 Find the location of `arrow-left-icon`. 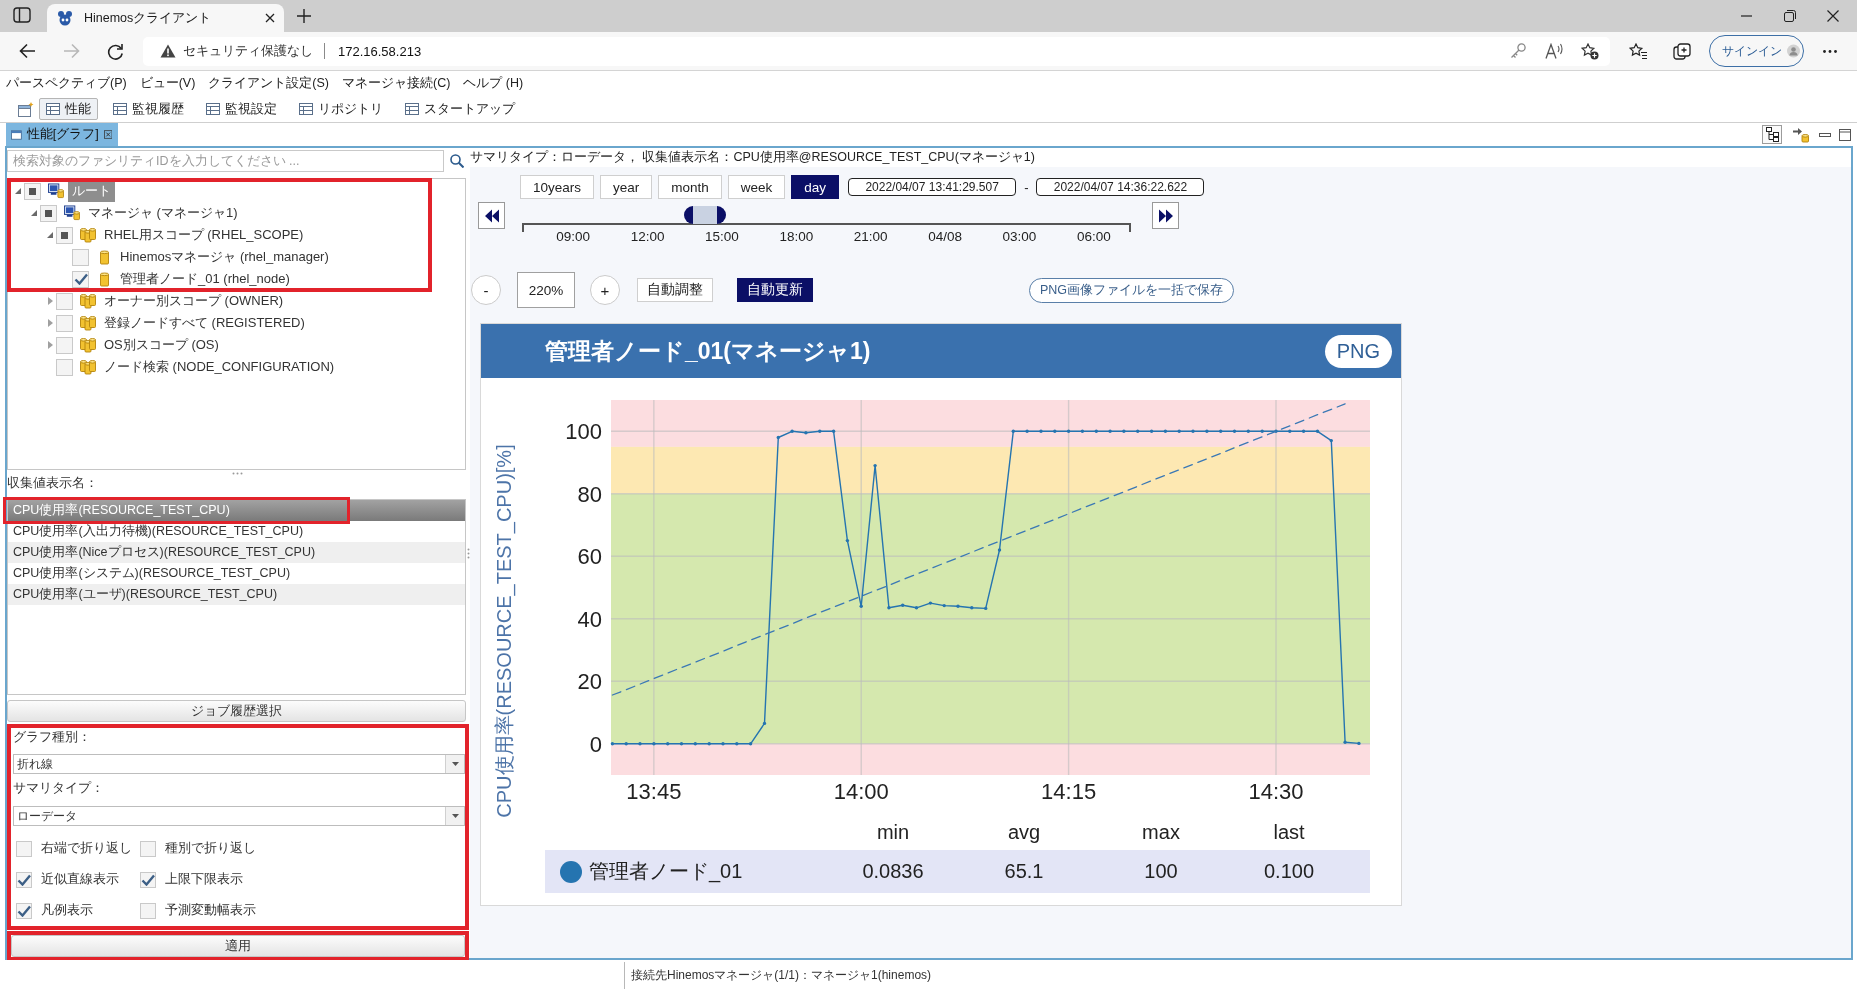

arrow-left-icon is located at coordinates (27, 51).